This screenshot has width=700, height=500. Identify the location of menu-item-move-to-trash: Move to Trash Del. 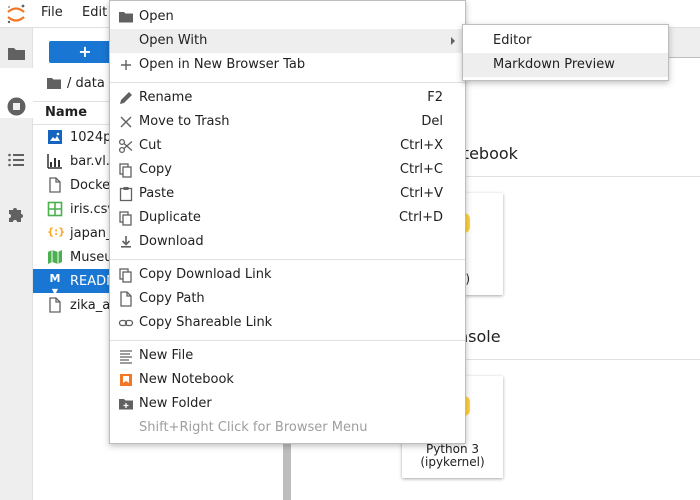
(287, 122).